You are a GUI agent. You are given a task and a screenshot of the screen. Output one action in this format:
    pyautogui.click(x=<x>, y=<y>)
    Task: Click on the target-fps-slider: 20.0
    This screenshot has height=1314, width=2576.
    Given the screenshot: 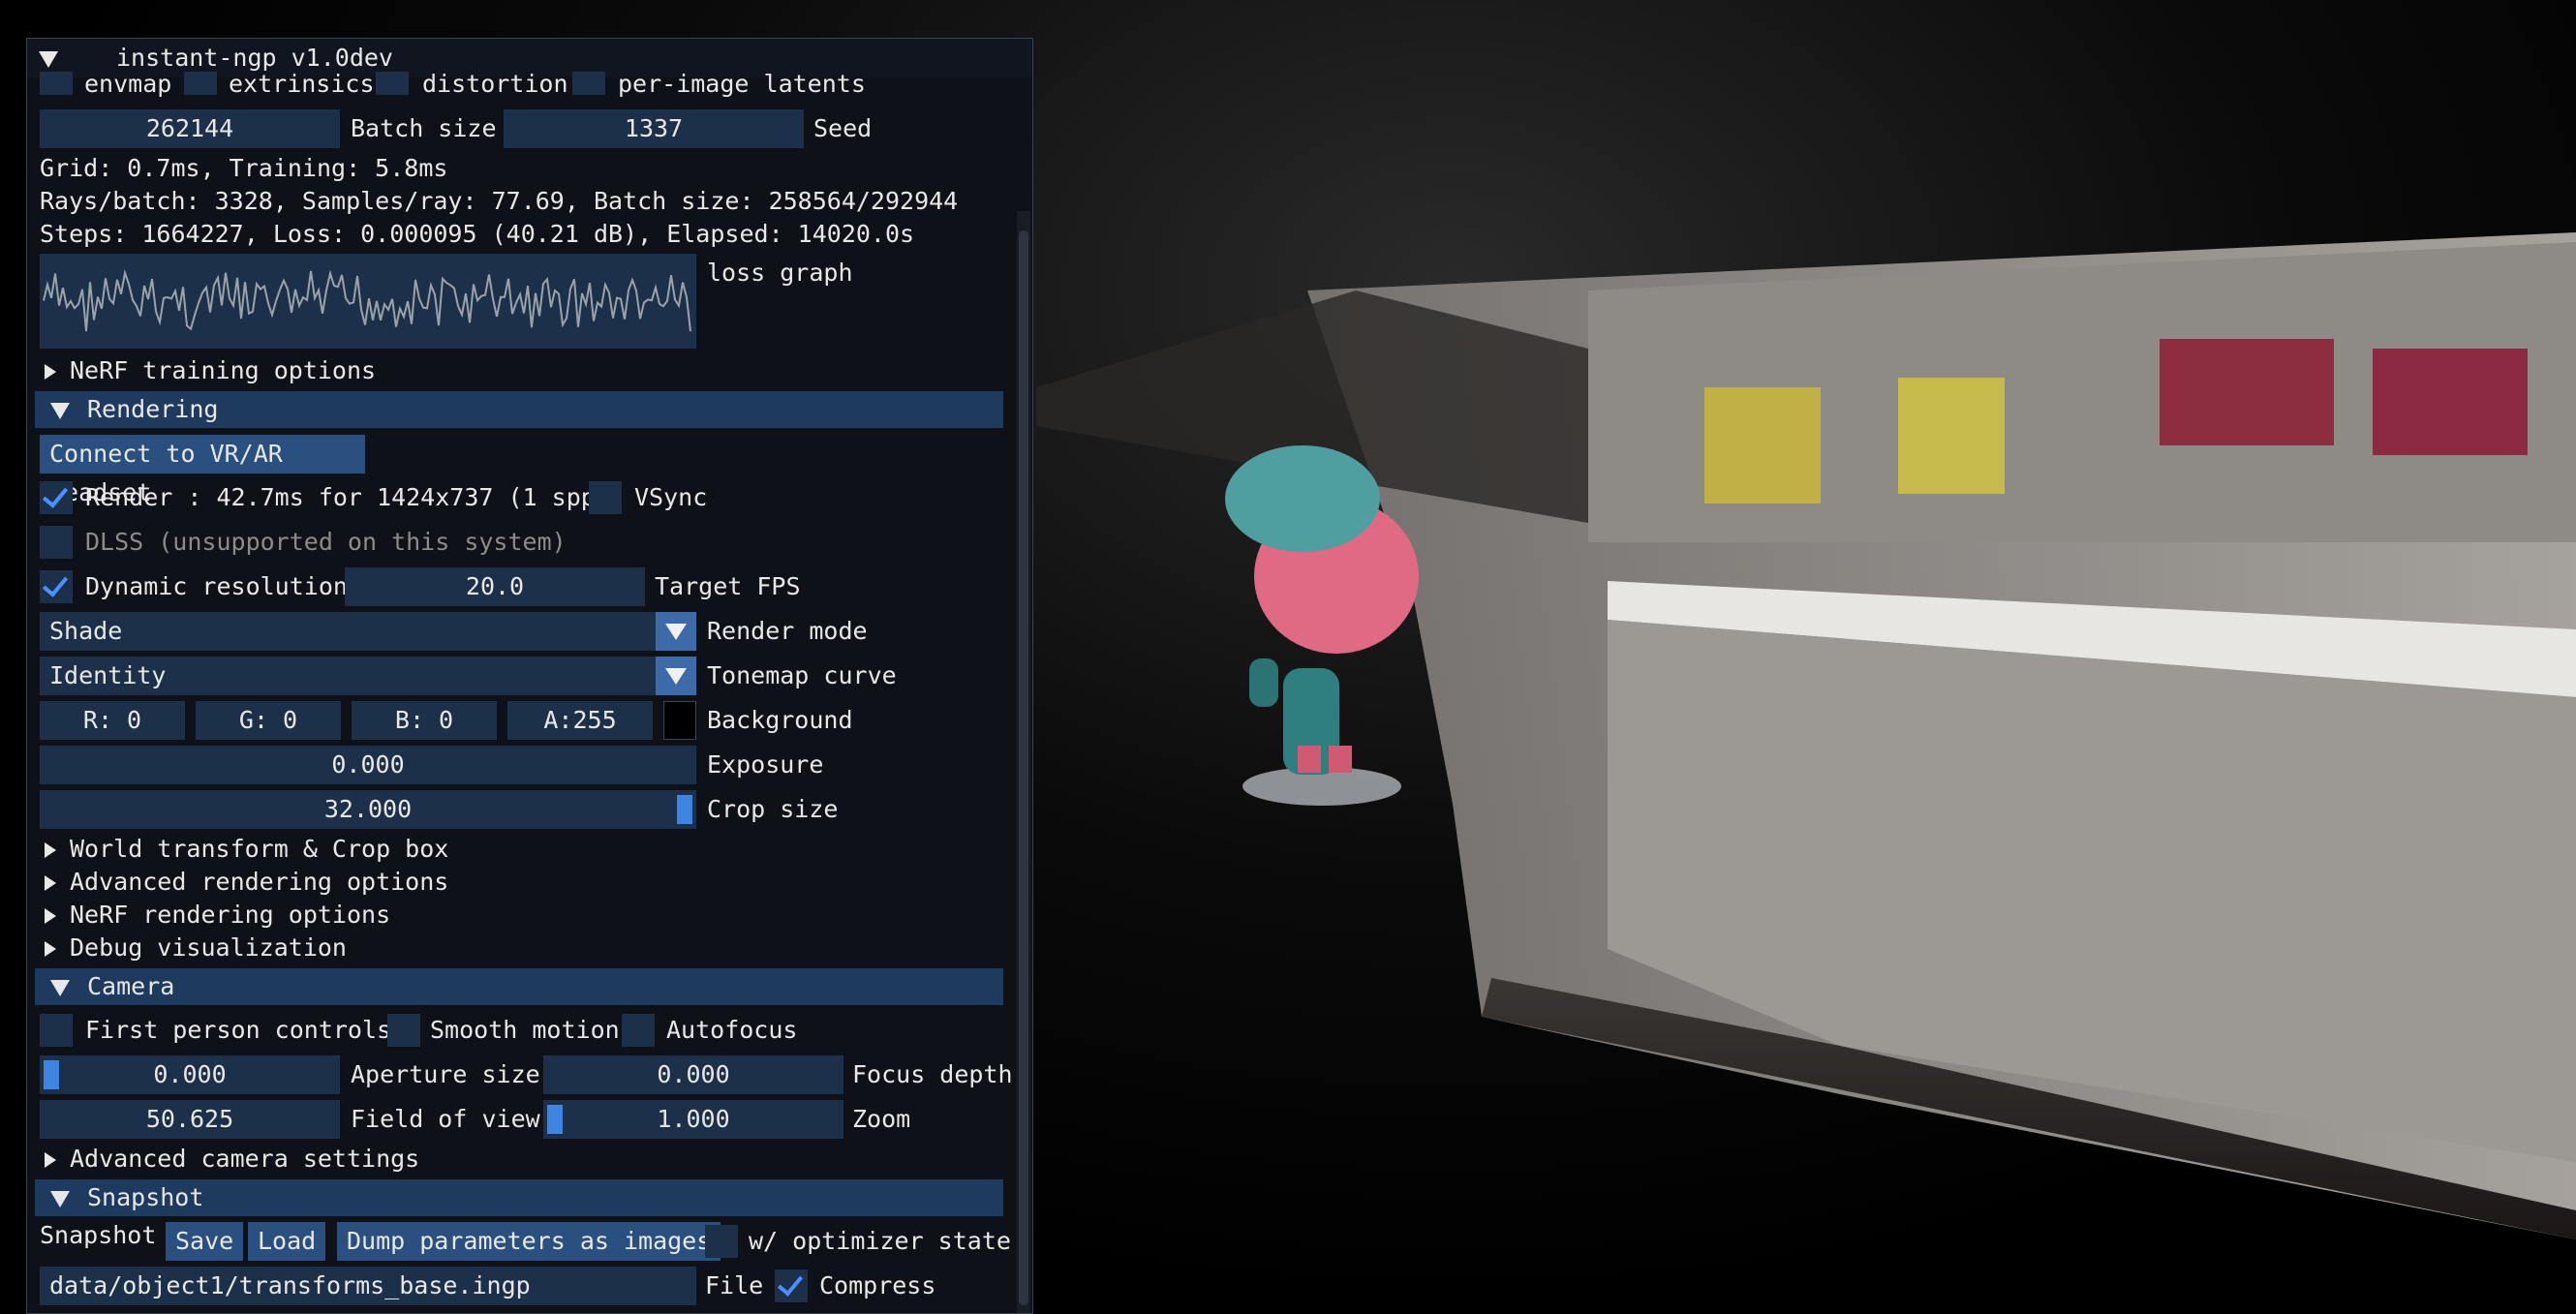 What is the action you would take?
    pyautogui.click(x=495, y=586)
    